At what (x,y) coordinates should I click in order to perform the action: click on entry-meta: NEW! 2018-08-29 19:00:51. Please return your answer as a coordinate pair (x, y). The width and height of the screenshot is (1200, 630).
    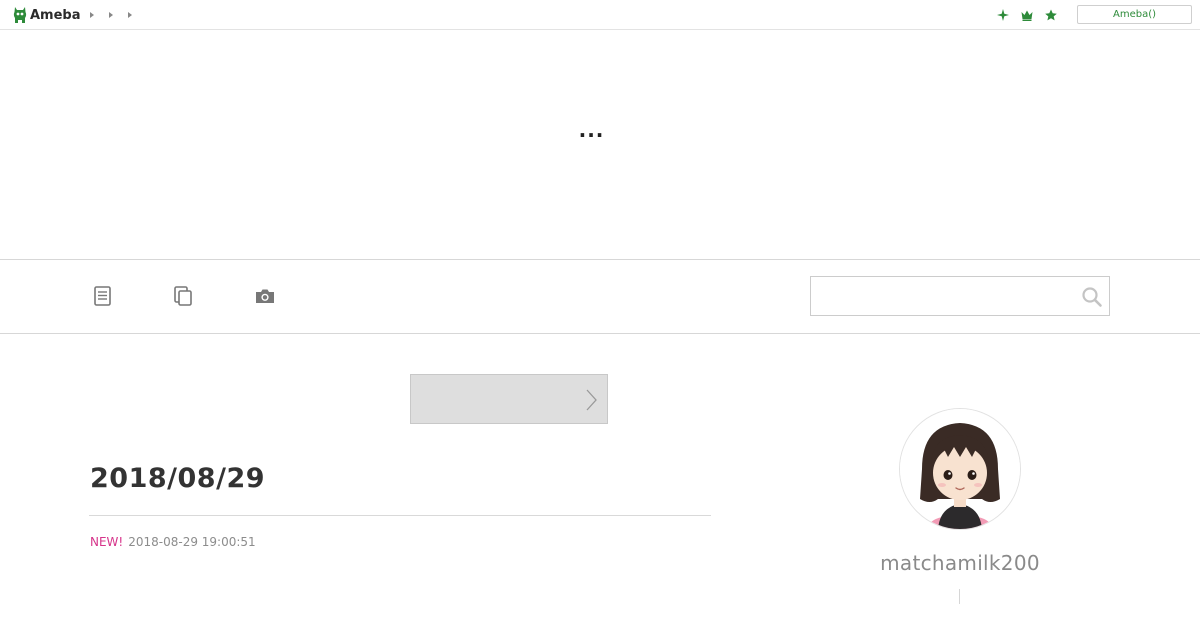
    Looking at the image, I should click on (173, 542).